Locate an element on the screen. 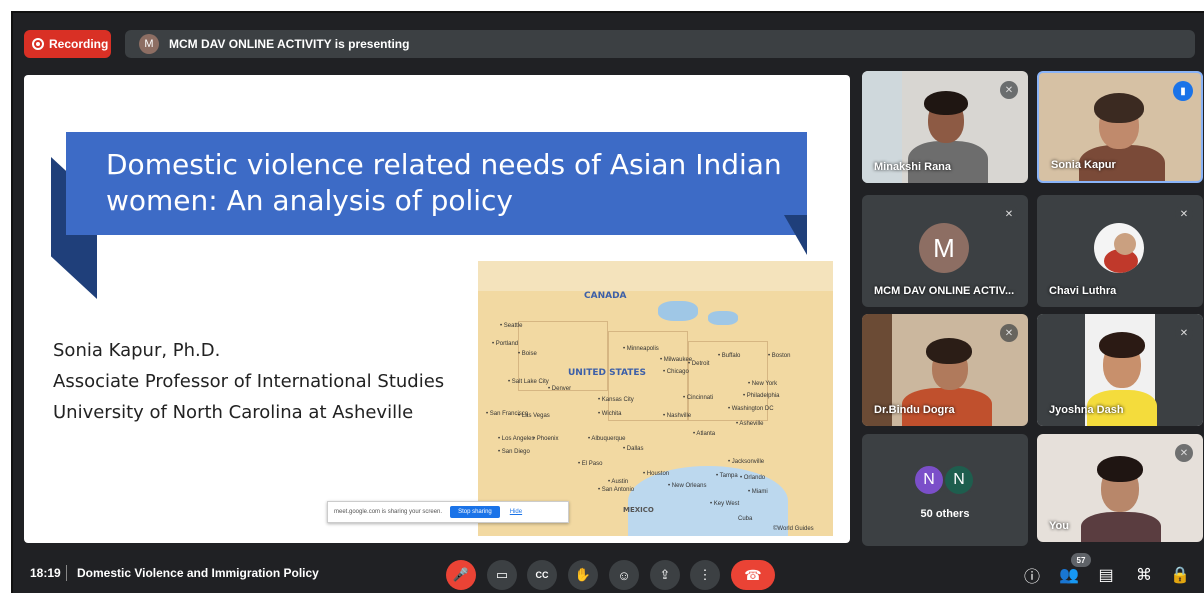  map-city-label: • Philadelphia is located at coordinates (761, 396).